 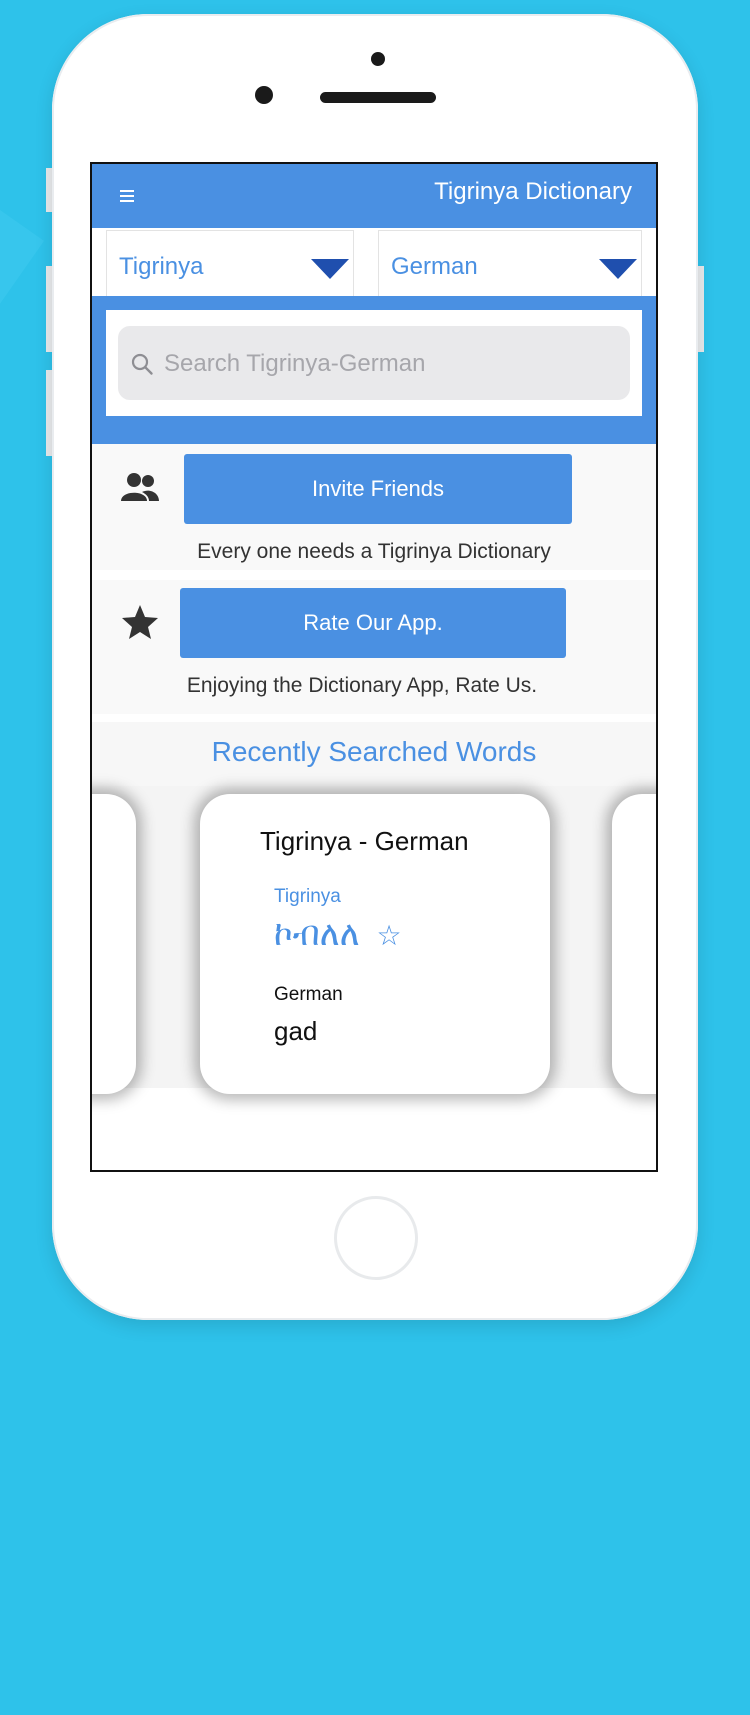 What do you see at coordinates (161, 266) in the screenshot?
I see `source-language-label: Tigrinya` at bounding box center [161, 266].